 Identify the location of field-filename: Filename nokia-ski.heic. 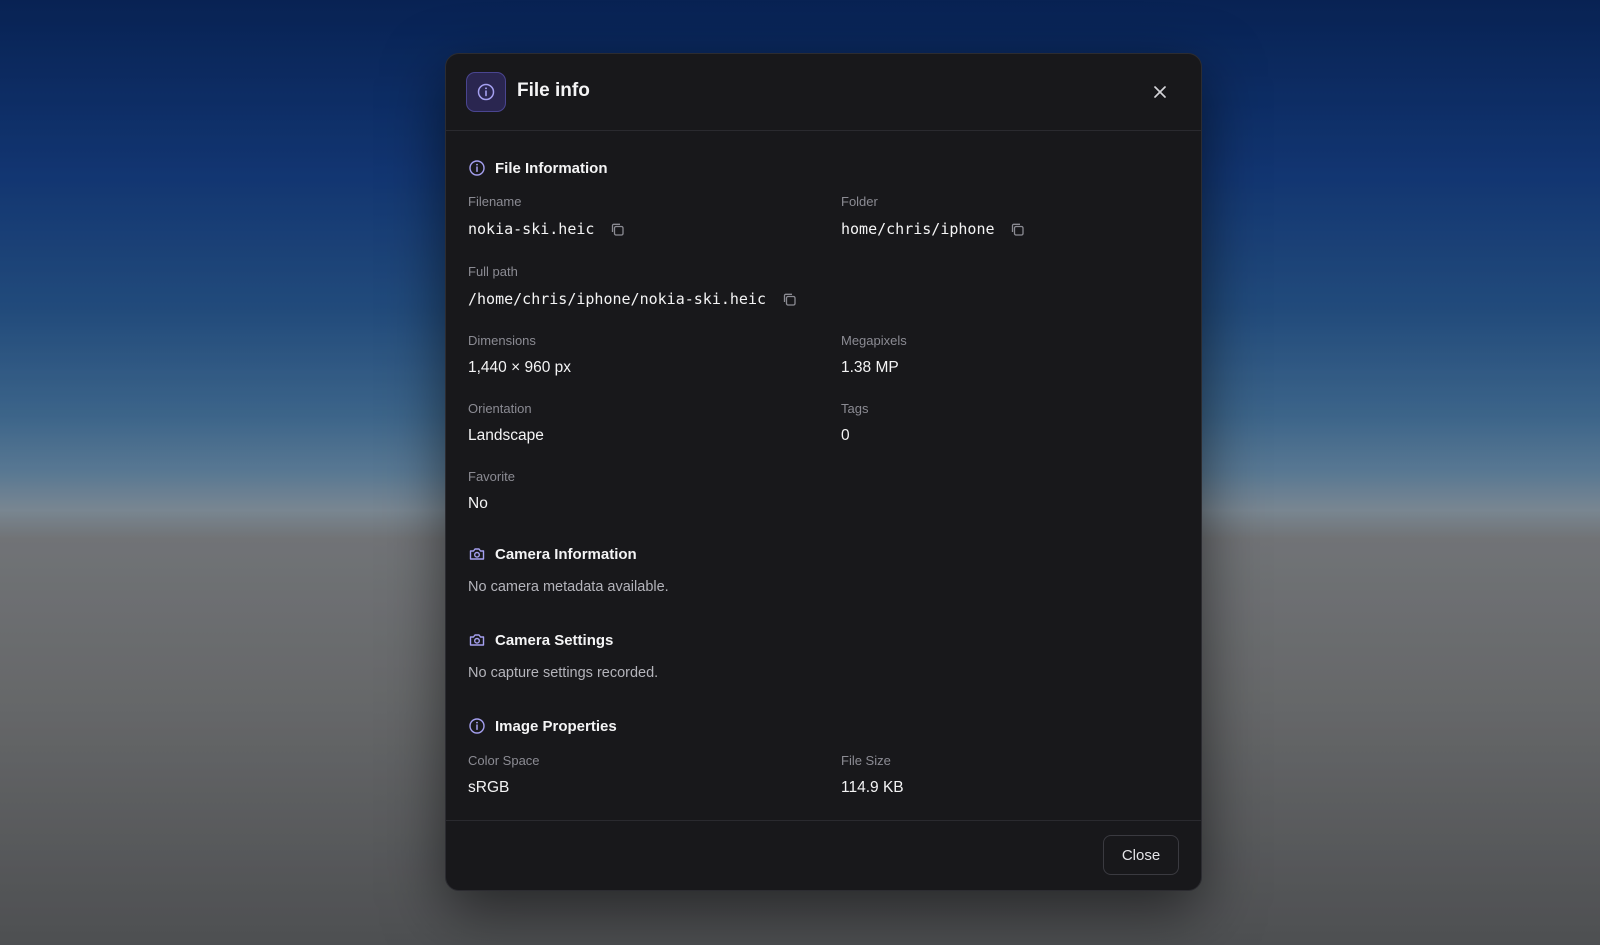
(547, 216).